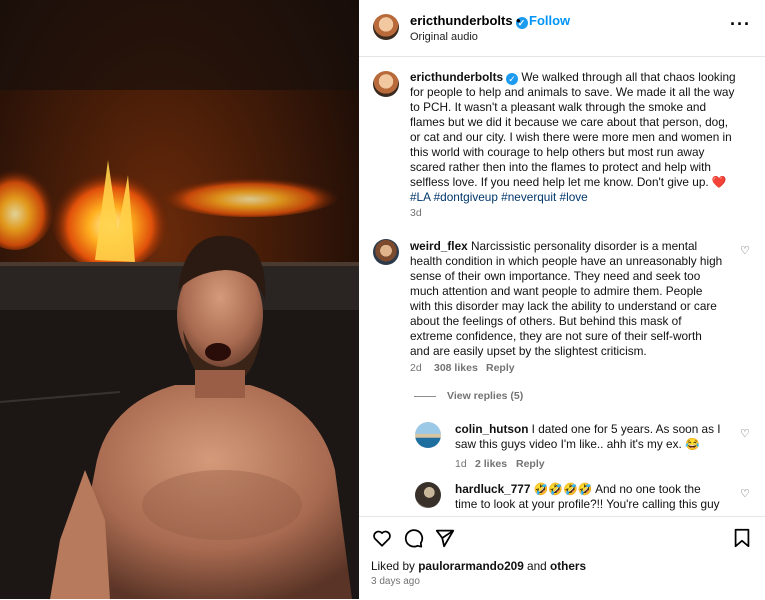  I want to click on liked-by-user: paulorarmando209, so click(471, 566).